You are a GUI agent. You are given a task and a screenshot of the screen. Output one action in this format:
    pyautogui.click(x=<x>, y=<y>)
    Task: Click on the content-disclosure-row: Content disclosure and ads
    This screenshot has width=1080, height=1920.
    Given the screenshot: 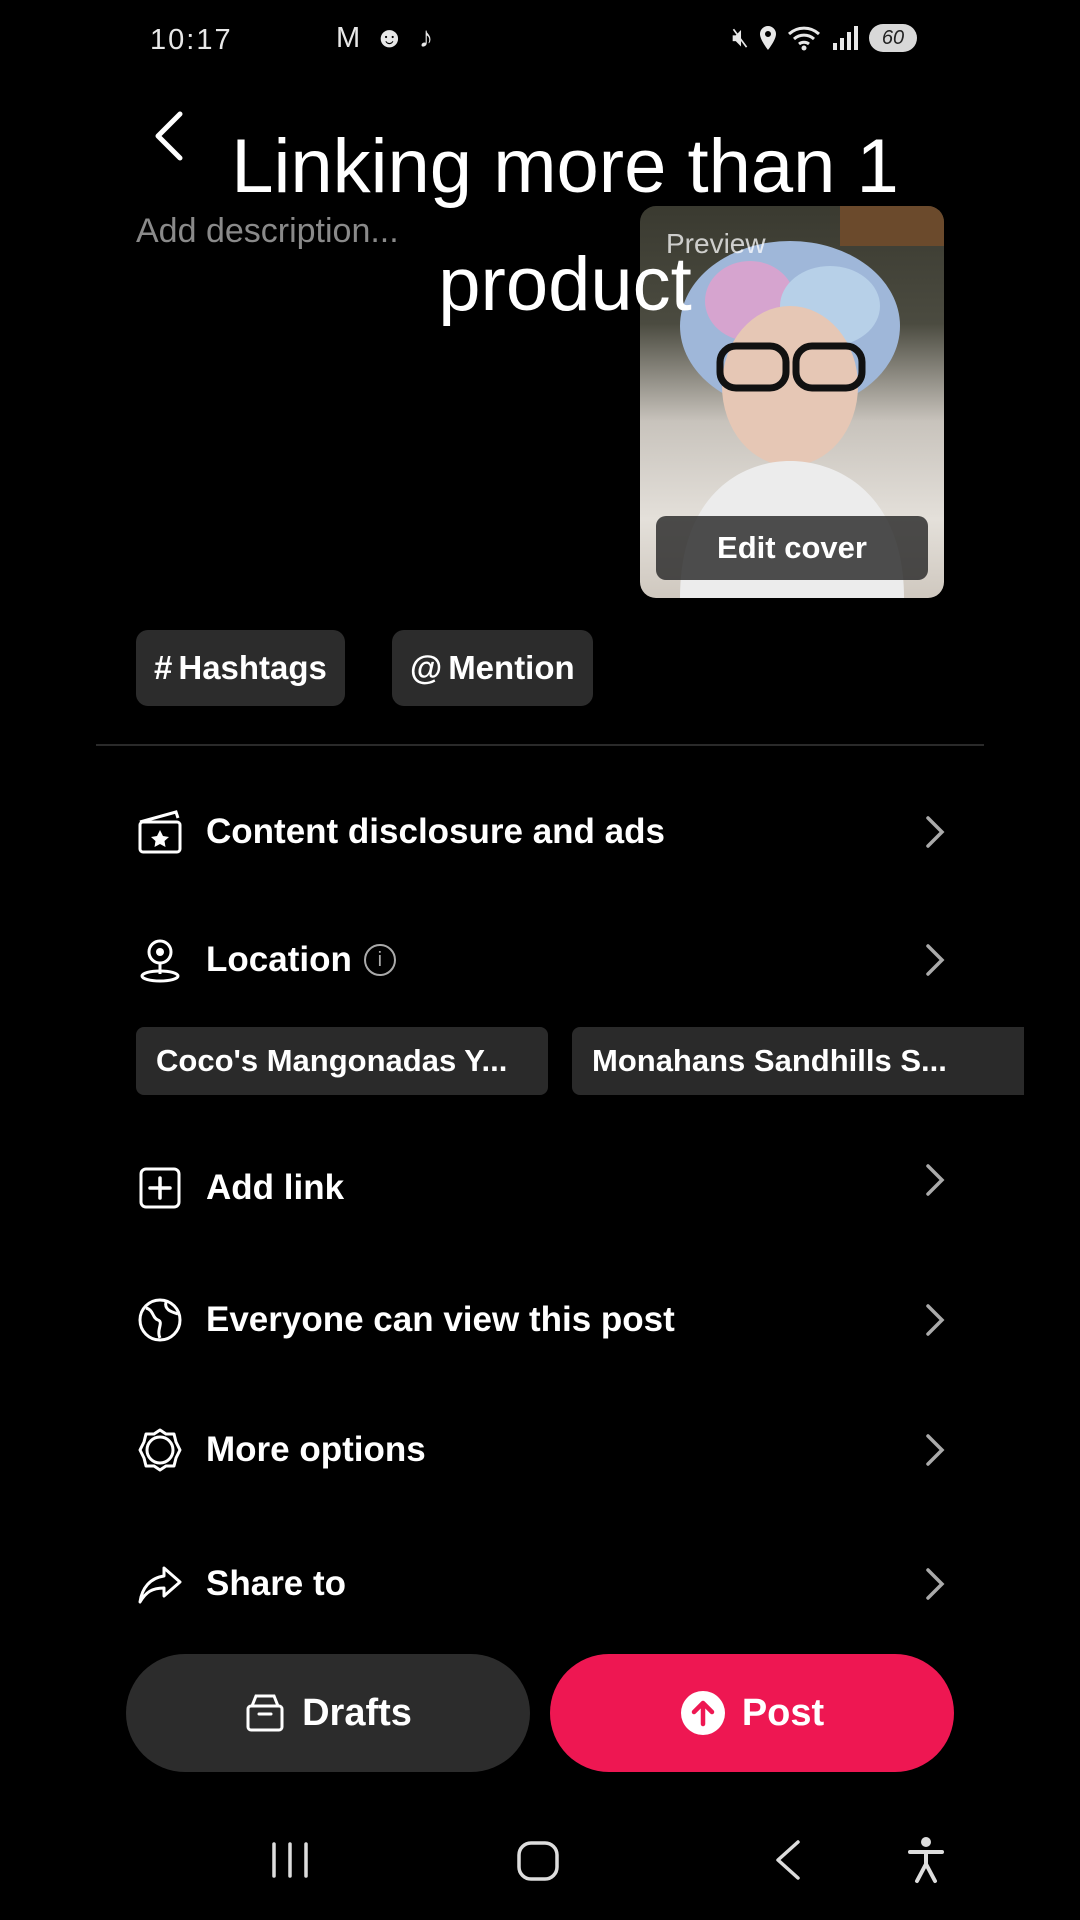 What is the action you would take?
    pyautogui.click(x=541, y=832)
    